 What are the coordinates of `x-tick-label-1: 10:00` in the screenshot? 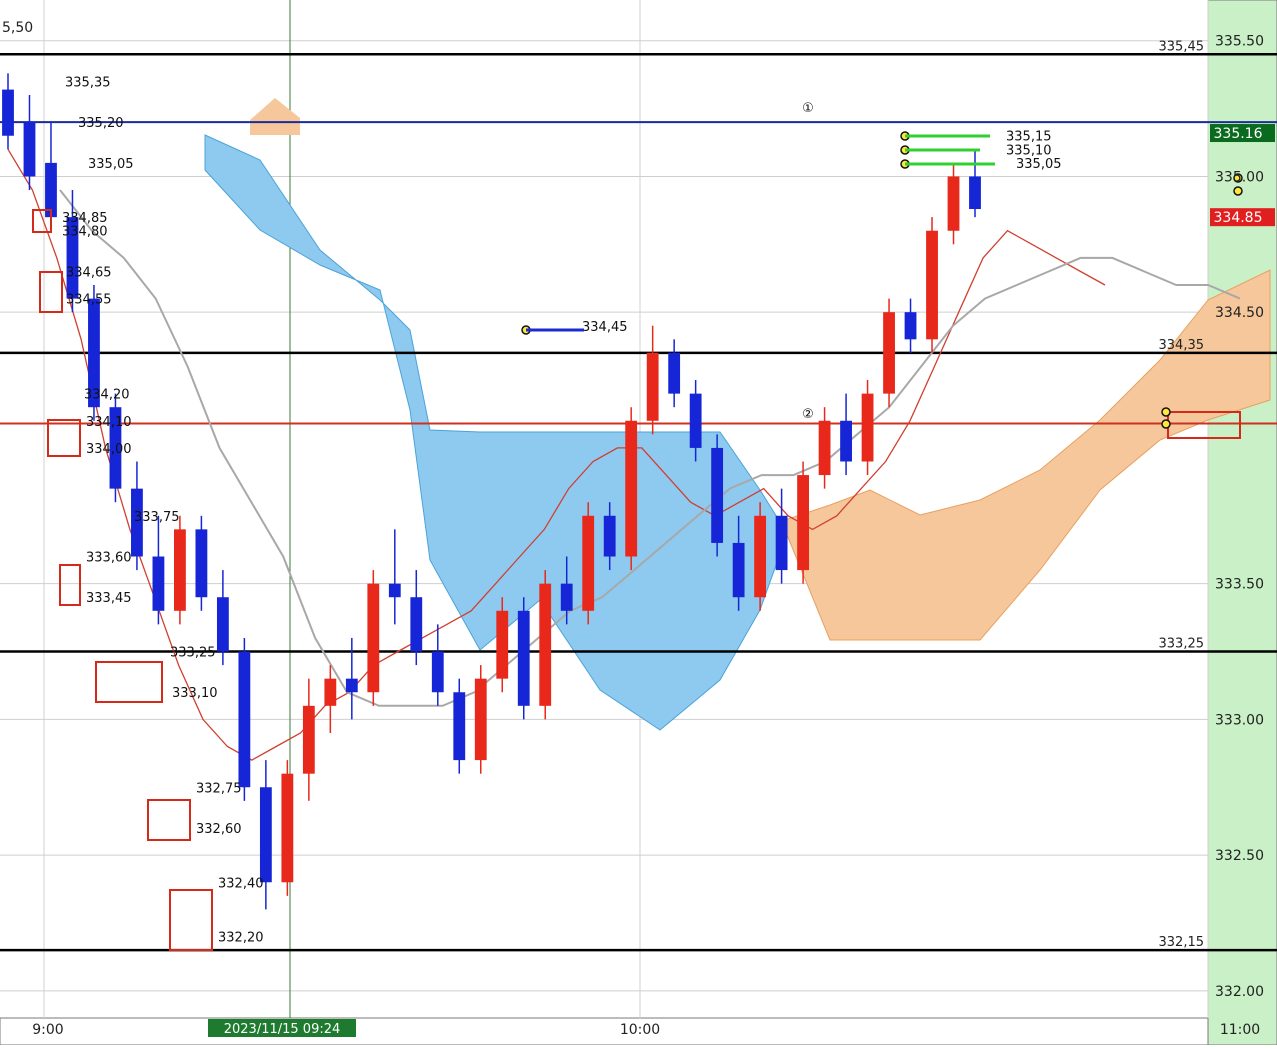 It's located at (640, 1030).